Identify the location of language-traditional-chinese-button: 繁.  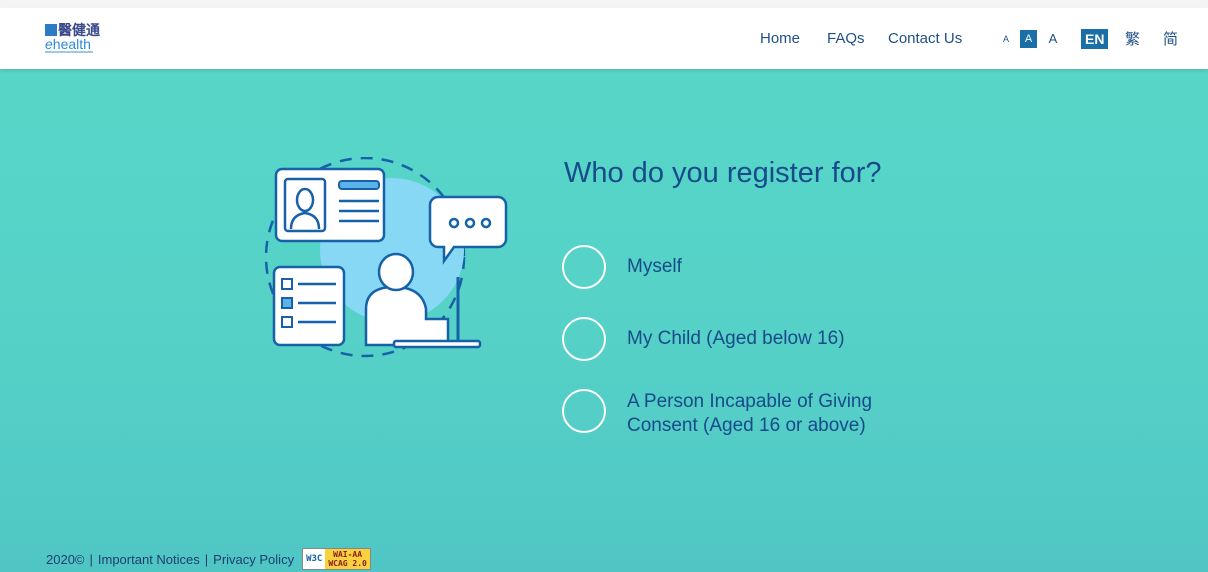
(1132, 38).